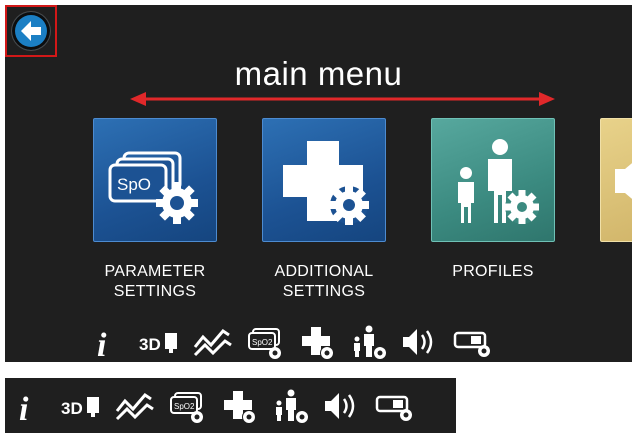  What do you see at coordinates (134, 184) in the screenshot?
I see `spo2-badge-text: SpO` at bounding box center [134, 184].